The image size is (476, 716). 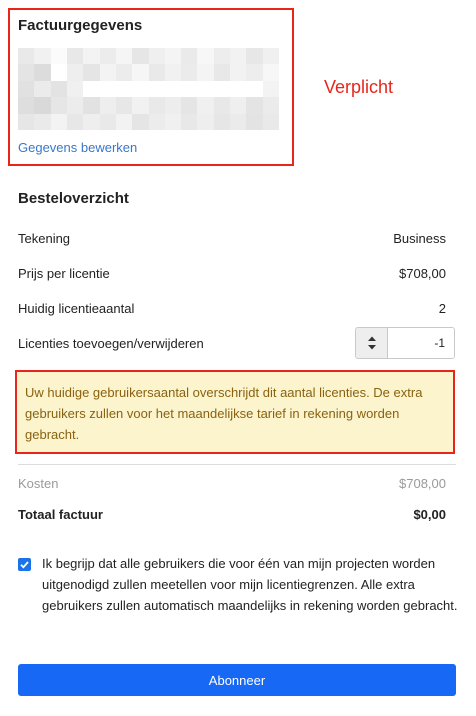 What do you see at coordinates (77, 147) in the screenshot?
I see `edit-billing-details-link: Gegevens bewerken` at bounding box center [77, 147].